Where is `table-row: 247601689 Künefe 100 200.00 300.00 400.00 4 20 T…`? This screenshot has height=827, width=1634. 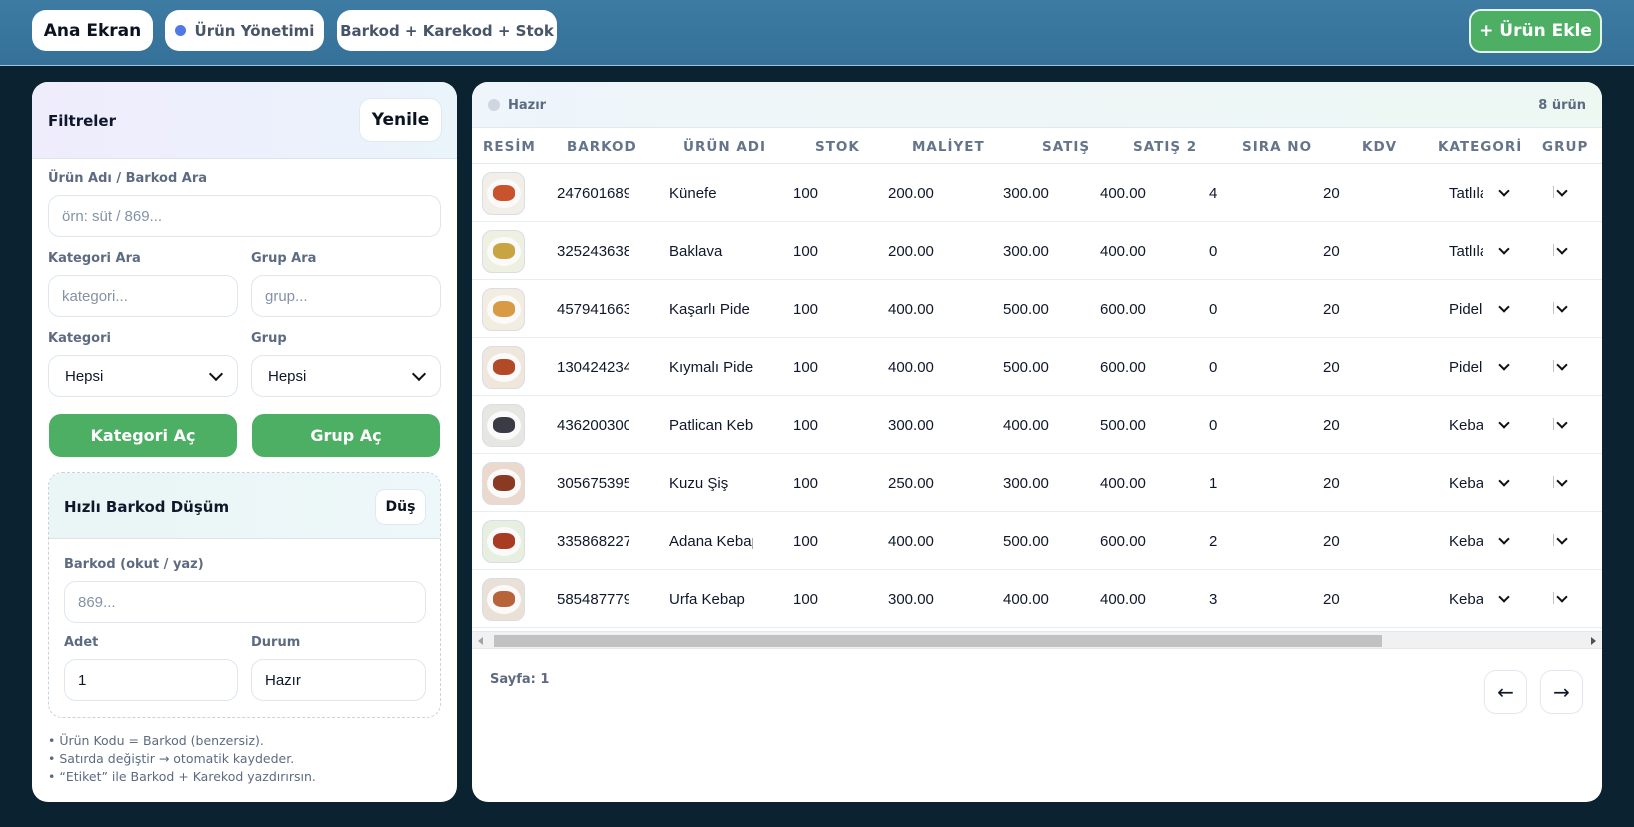
table-row: 247601689 Künefe 100 200.00 300.00 400.00 4 20 T… is located at coordinates (1037, 193).